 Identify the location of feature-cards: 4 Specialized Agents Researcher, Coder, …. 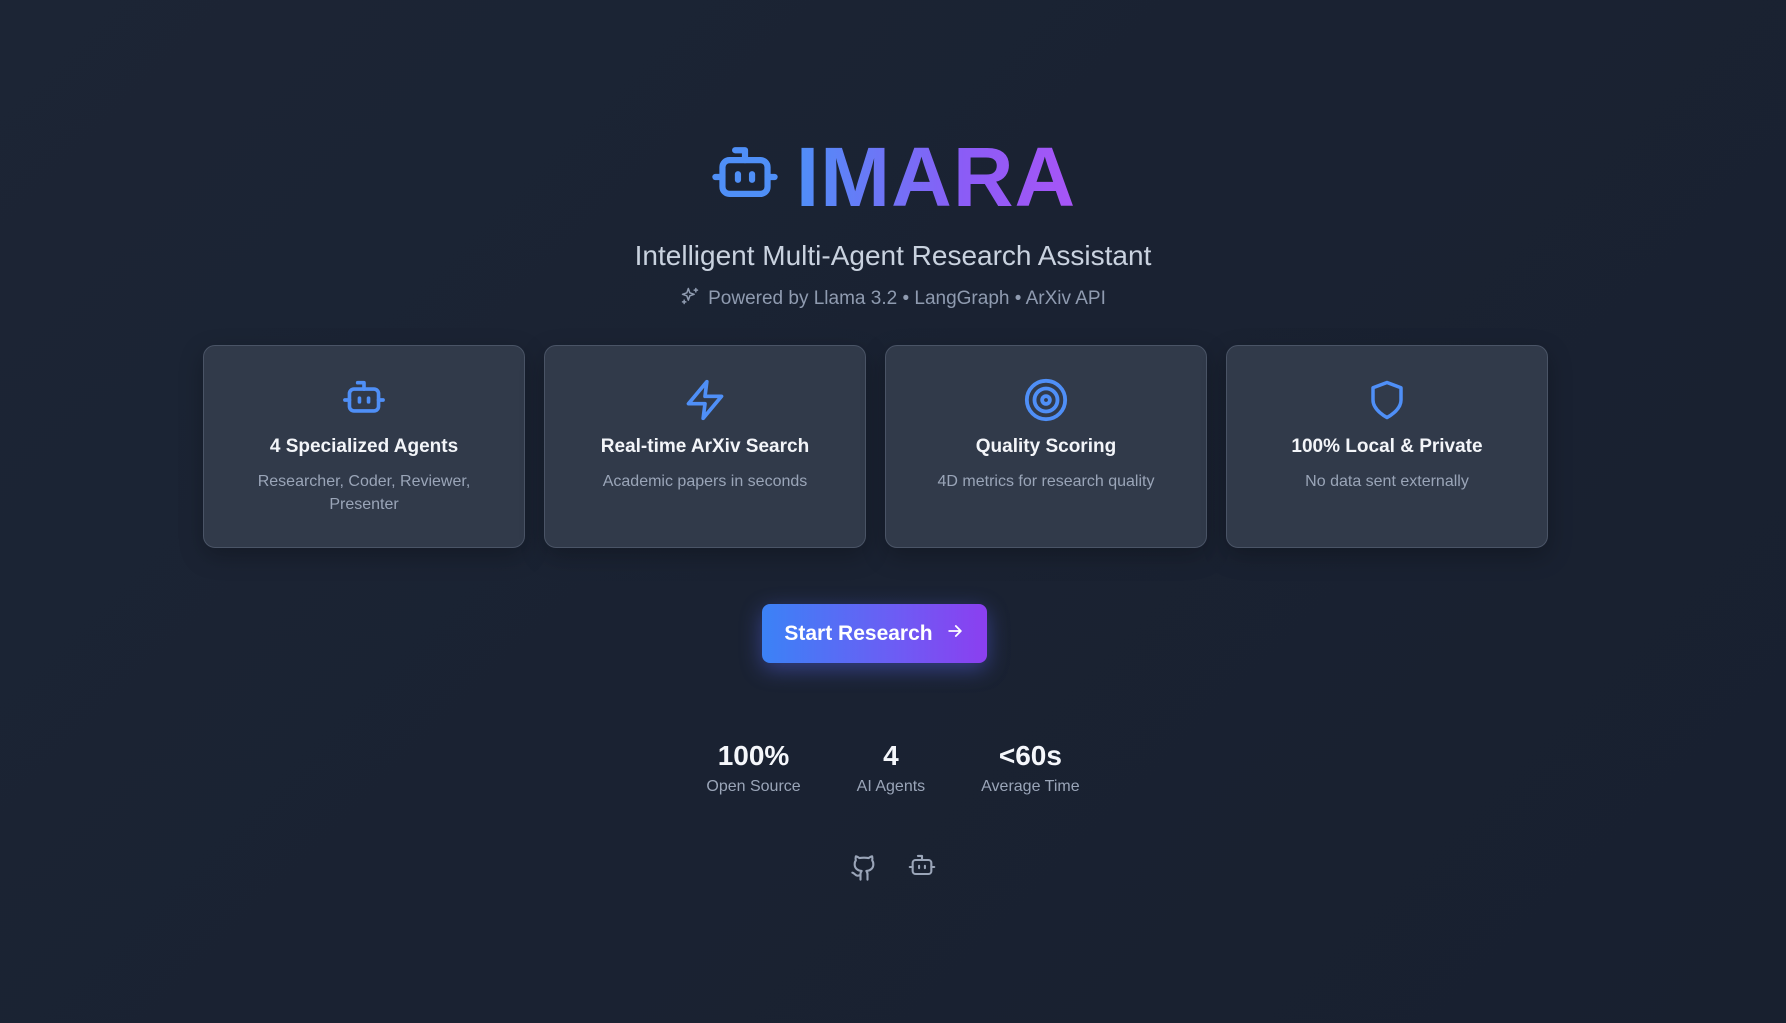
(875, 446).